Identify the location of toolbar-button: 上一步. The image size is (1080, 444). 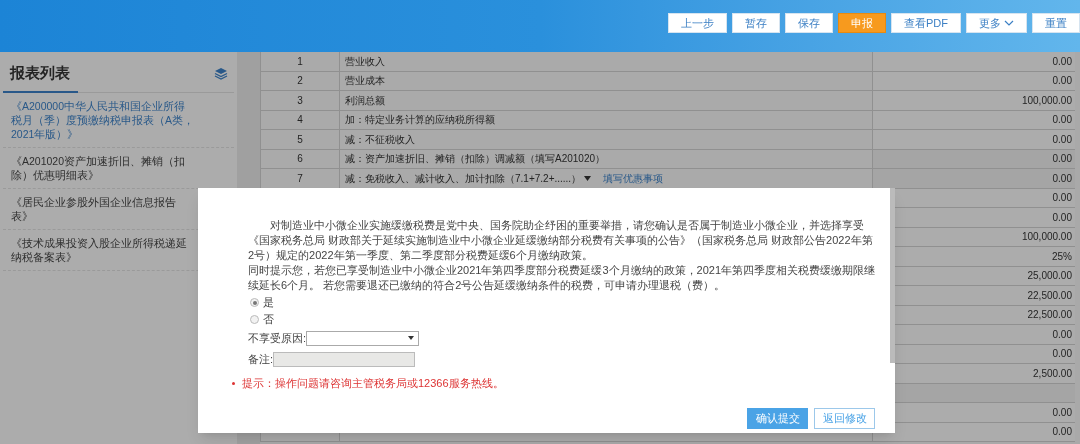
(697, 23).